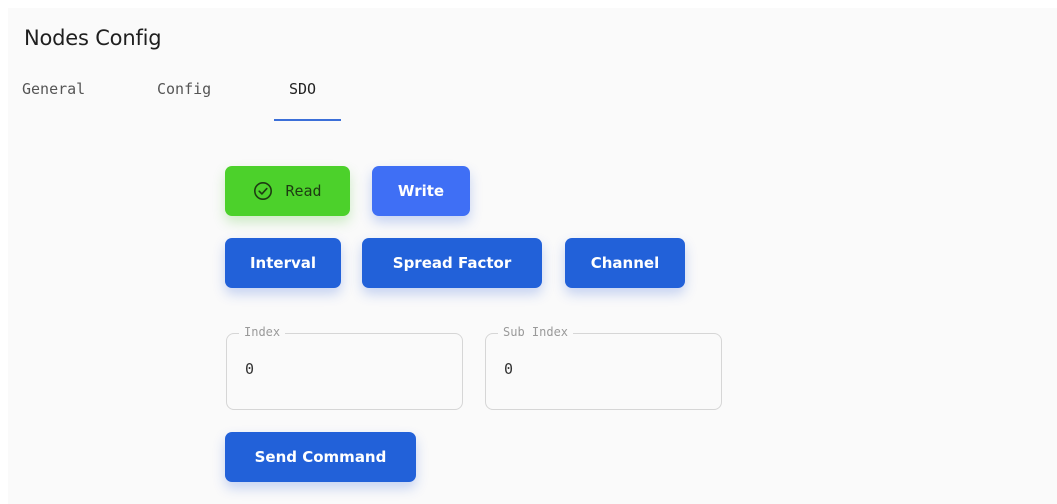 The image size is (1057, 504). Describe the element at coordinates (53, 89) in the screenshot. I see `tab-general: General` at that location.